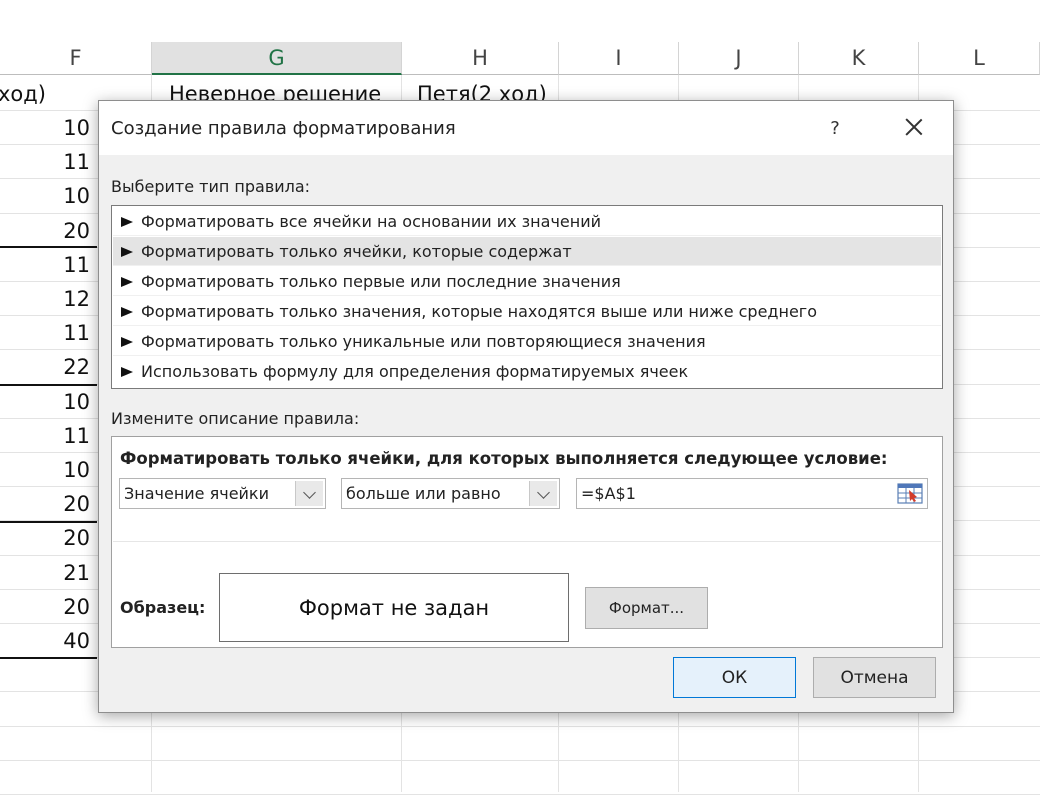 Image resolution: width=1040 pixels, height=795 pixels. What do you see at coordinates (859, 58) in the screenshot?
I see `column-header-k: K` at bounding box center [859, 58].